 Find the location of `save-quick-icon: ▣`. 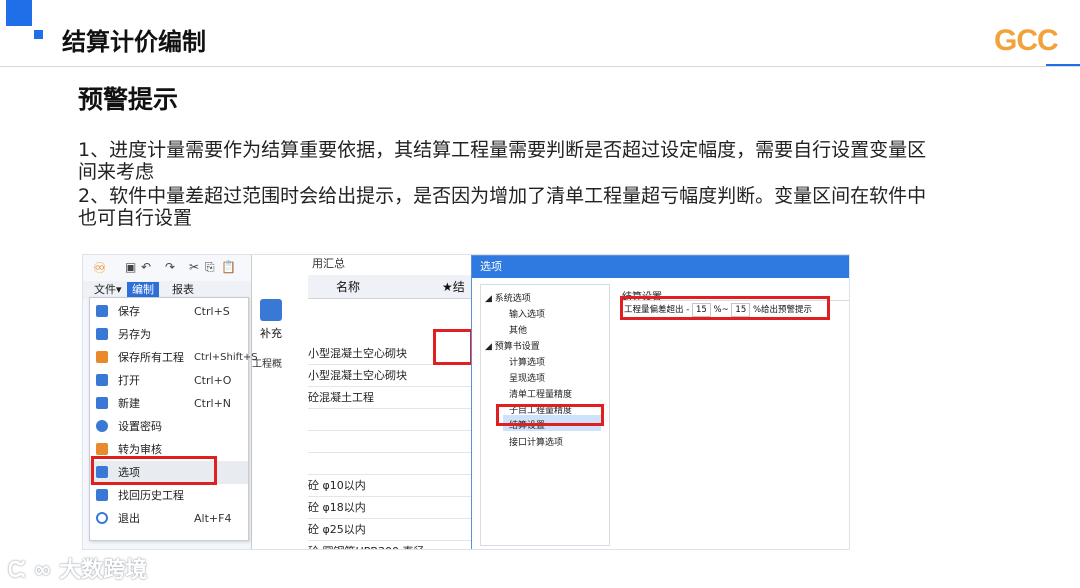

save-quick-icon: ▣ is located at coordinates (130, 267).